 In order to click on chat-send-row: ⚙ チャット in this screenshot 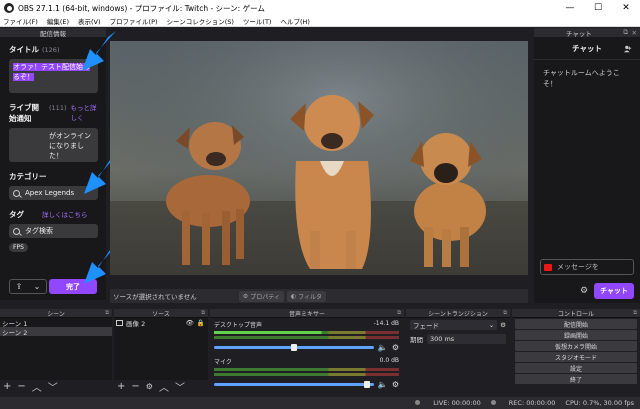, I will do `click(587, 291)`.